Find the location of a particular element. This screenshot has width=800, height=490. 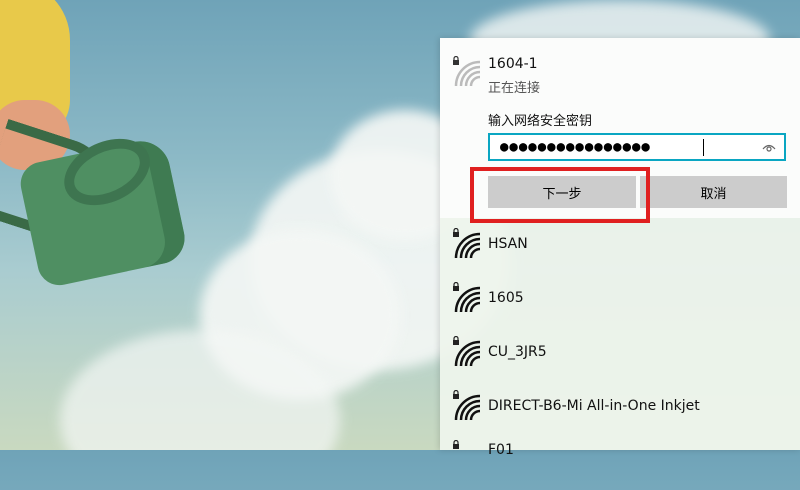

text-caret is located at coordinates (703, 147).